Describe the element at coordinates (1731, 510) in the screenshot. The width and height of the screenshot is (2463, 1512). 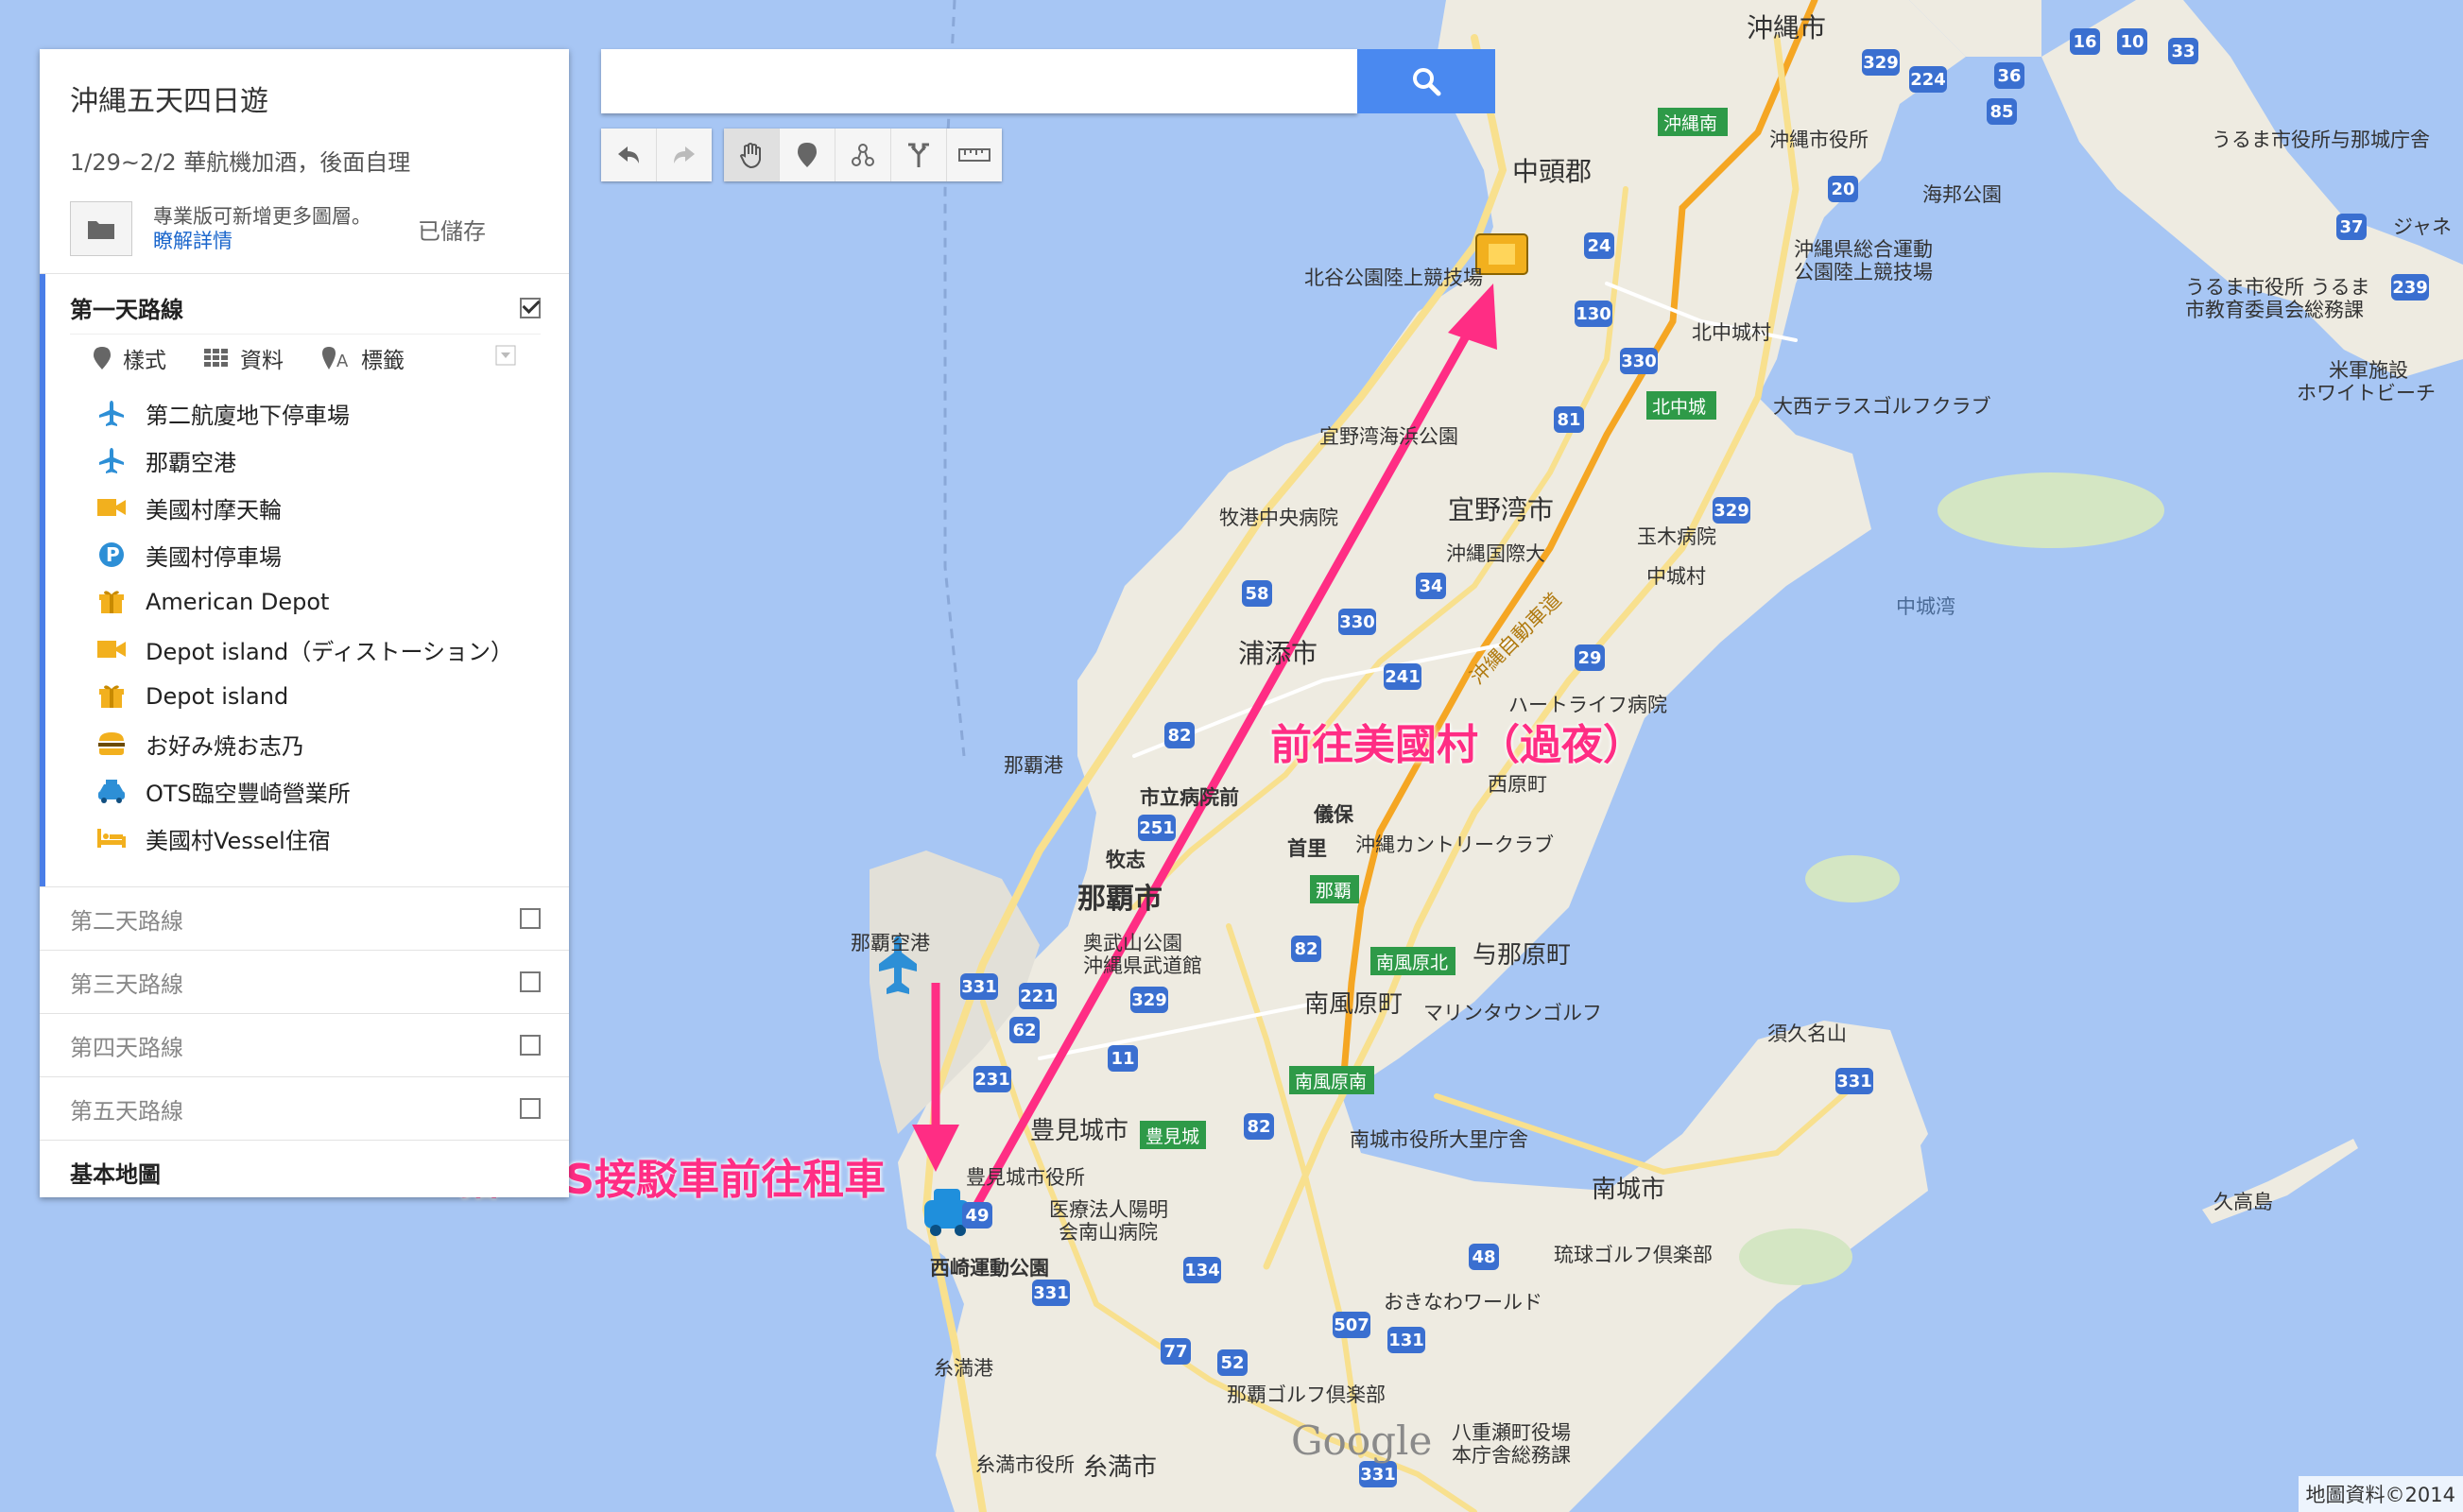
I see `route-shield: 329` at that location.